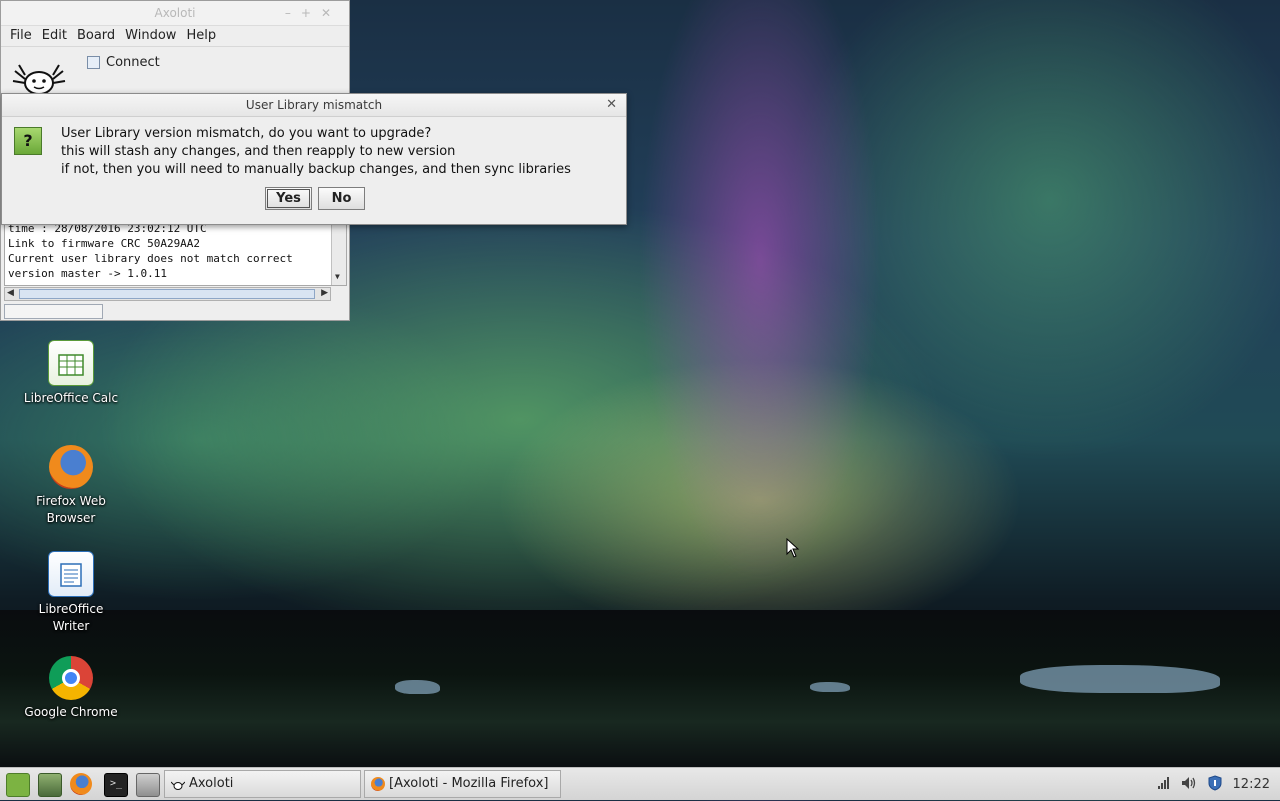 The width and height of the screenshot is (1280, 801). I want to click on libreoffice-calc-icon, so click(71, 363).